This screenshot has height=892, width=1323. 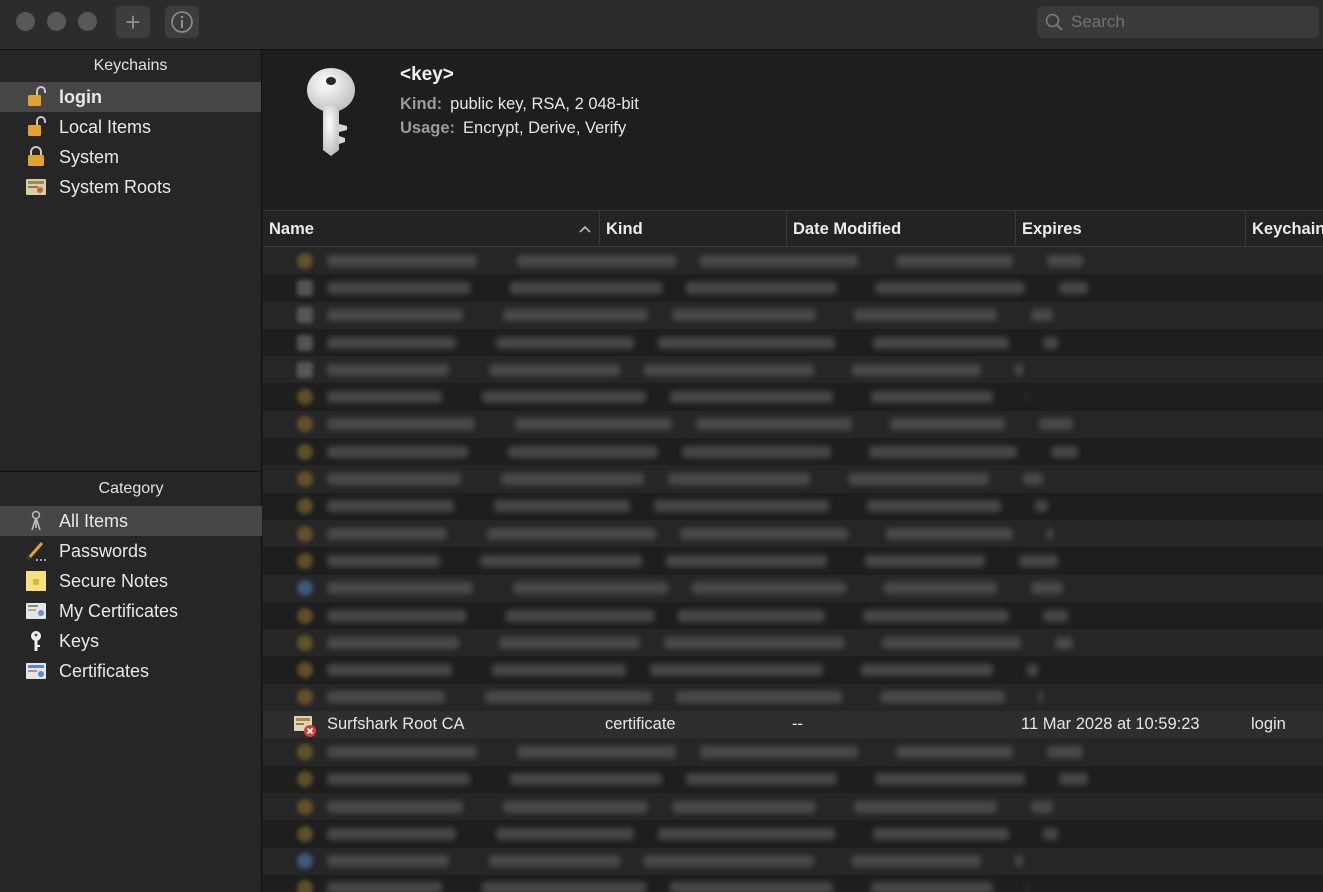 I want to click on info-icon, so click(x=182, y=22).